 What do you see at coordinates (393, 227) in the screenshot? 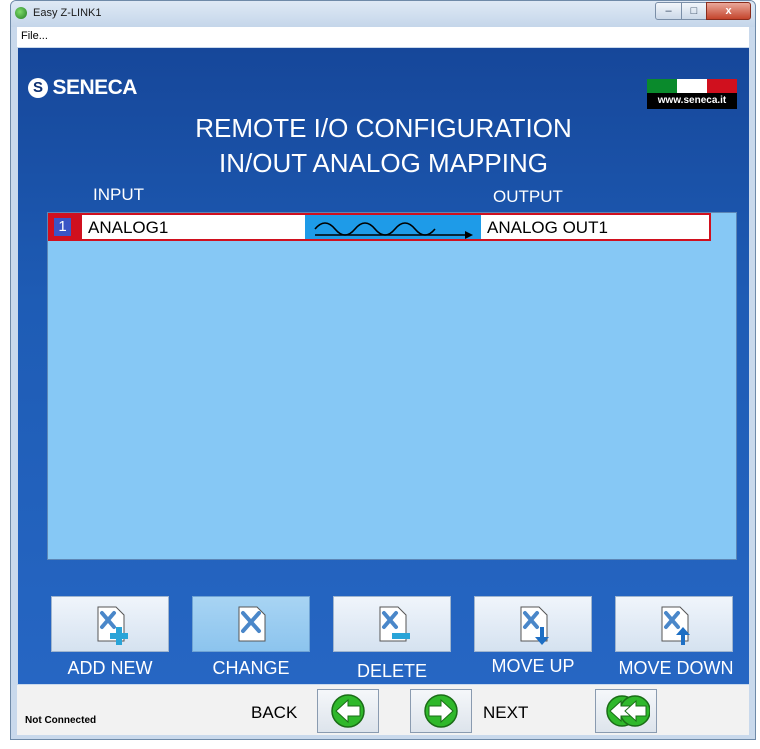
I see `analog-signal-icon` at bounding box center [393, 227].